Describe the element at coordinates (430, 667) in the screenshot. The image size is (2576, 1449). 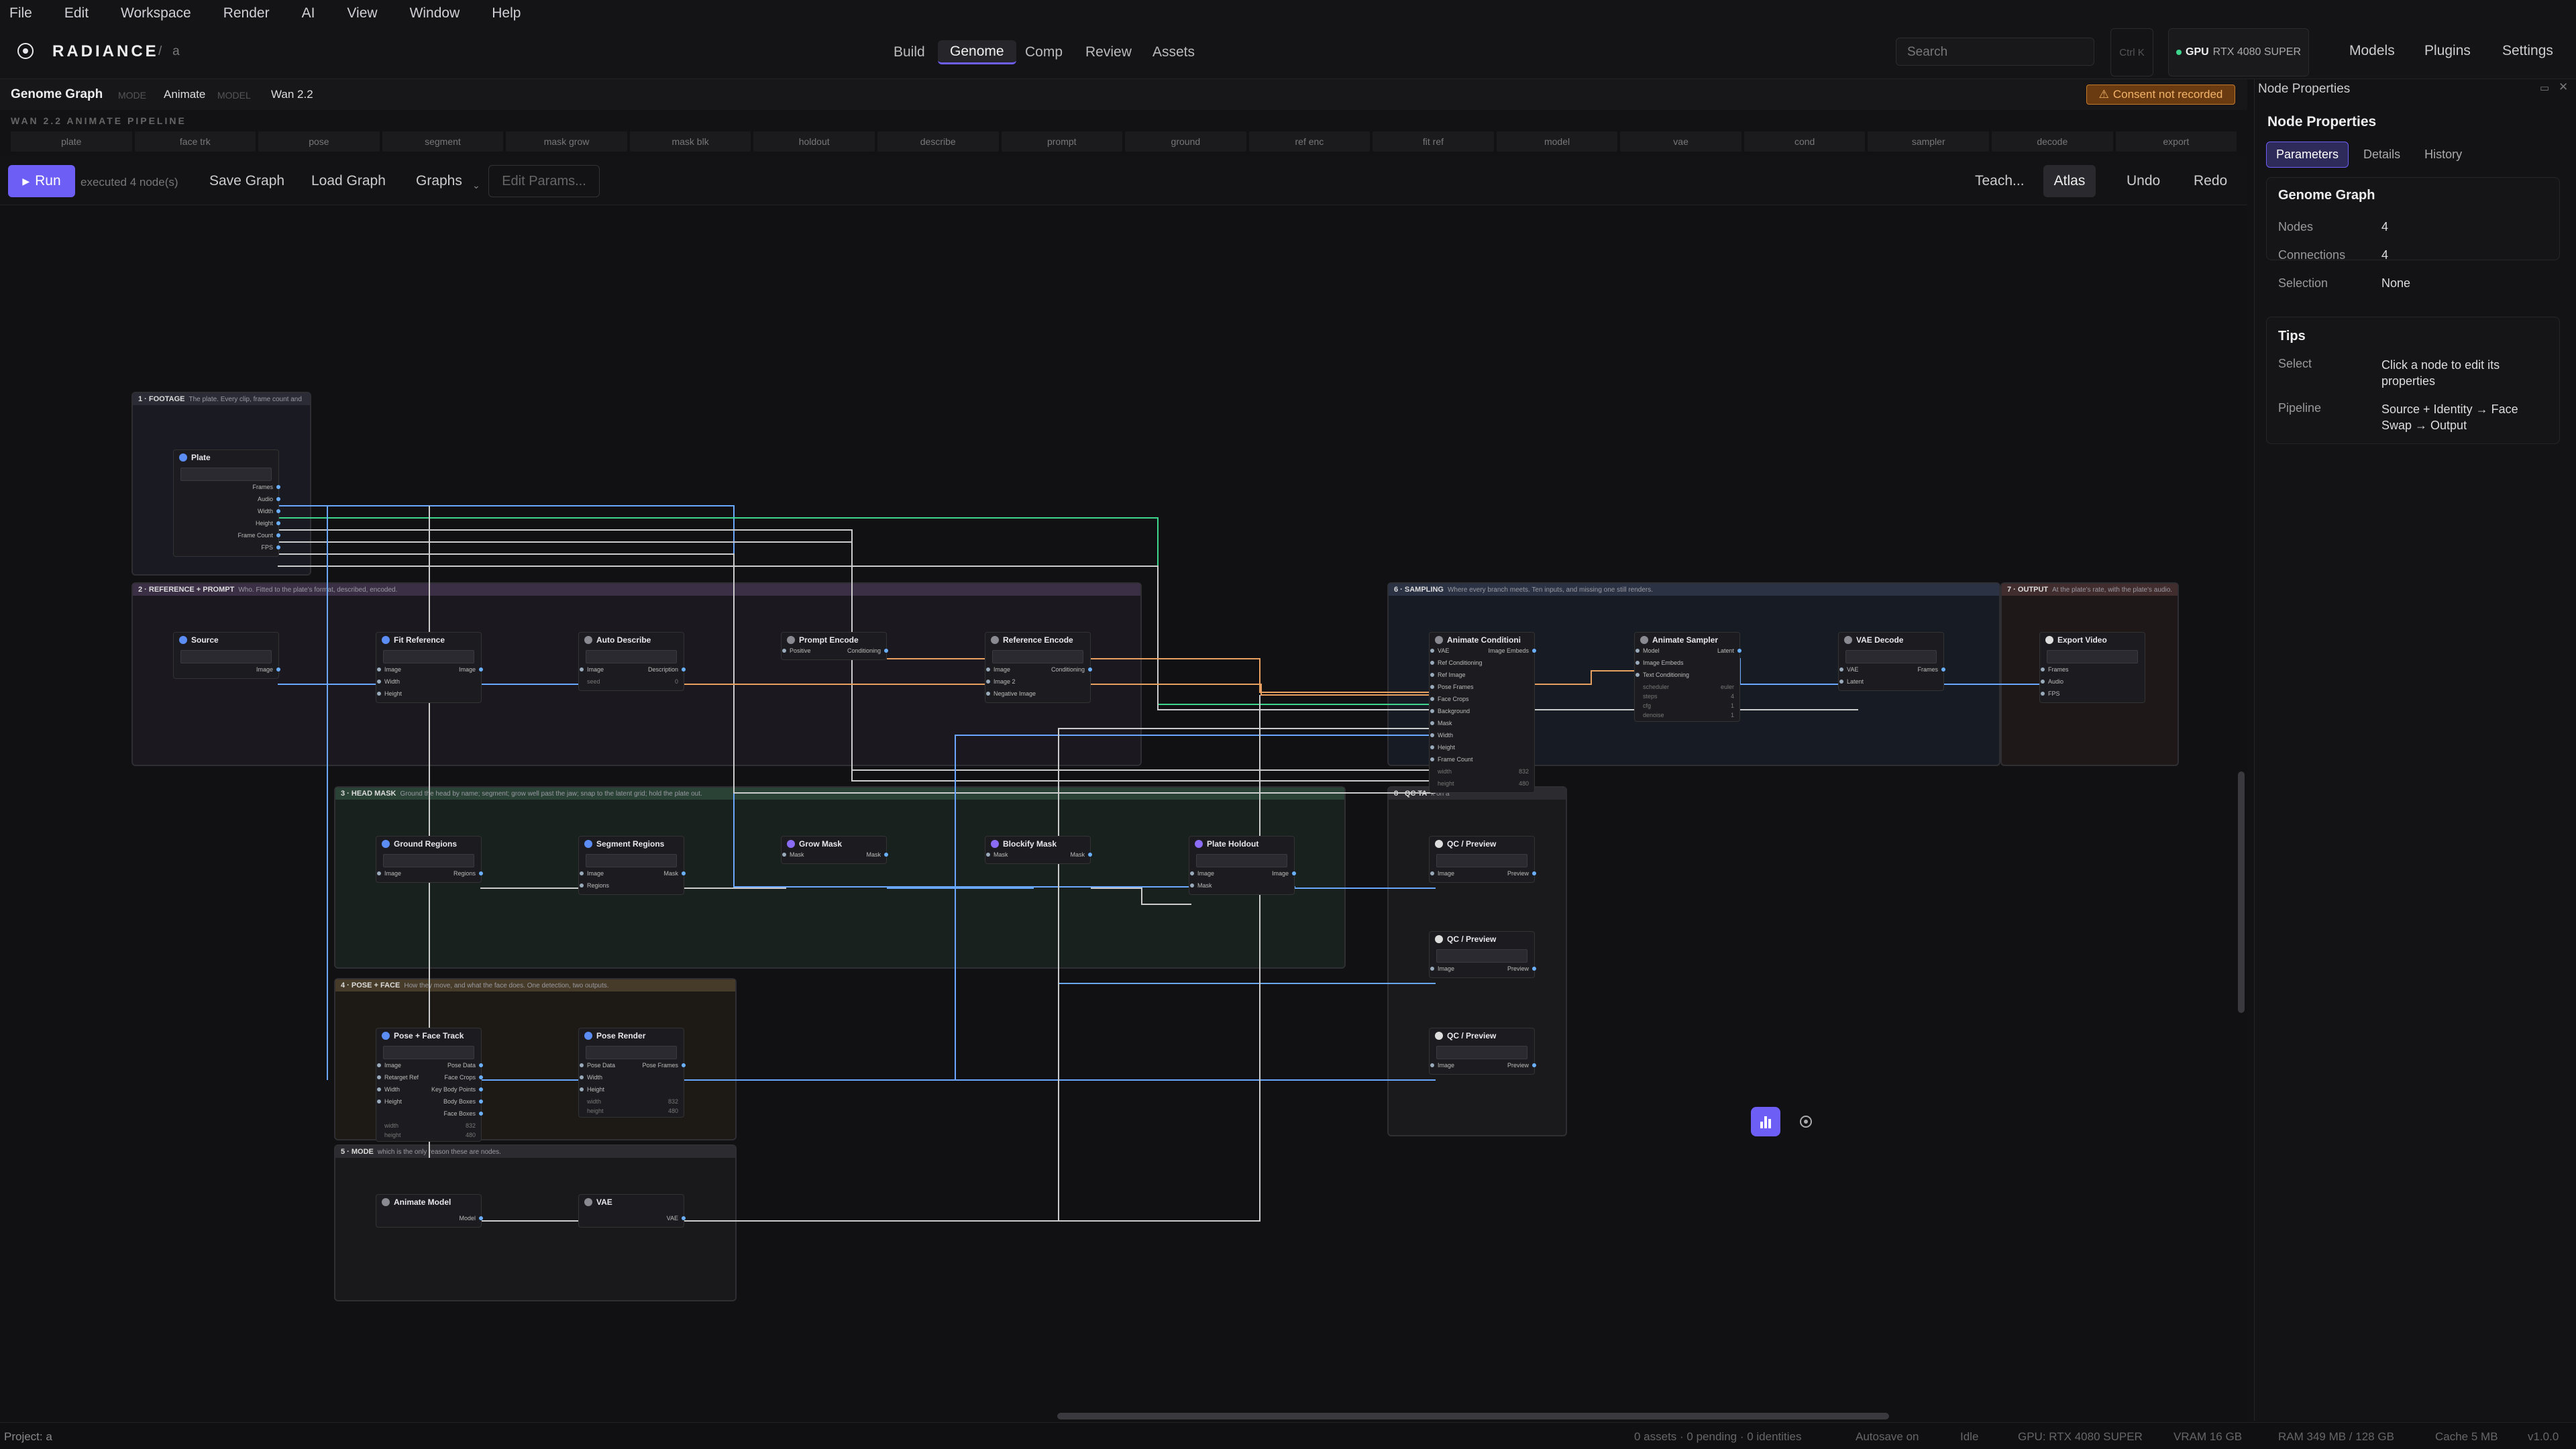
I see `node-fit-reference: Fit Reference Image Image Width Height` at that location.